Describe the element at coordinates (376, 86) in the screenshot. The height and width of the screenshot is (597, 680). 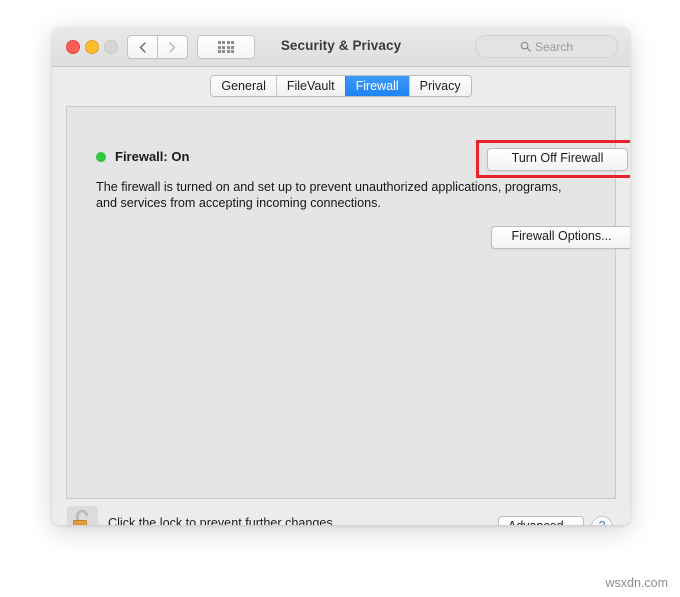
I see `tab-firewall: Firewall` at that location.